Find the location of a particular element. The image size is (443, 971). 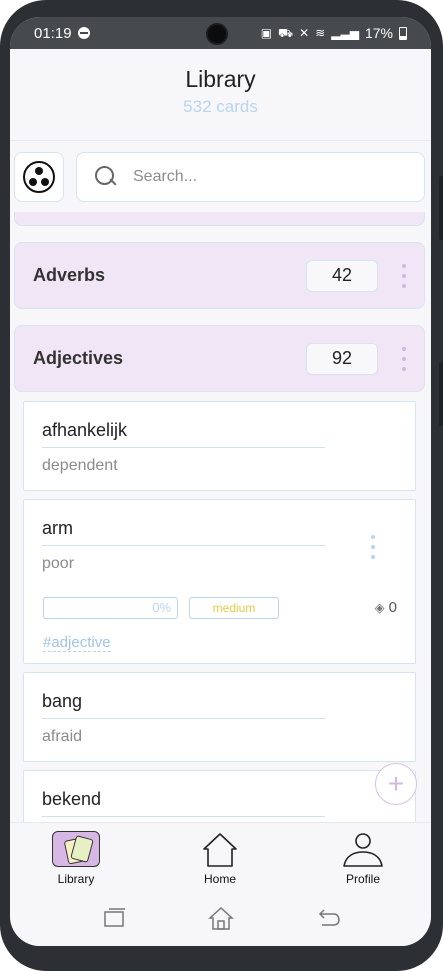

nav-label: Home is located at coordinates (219, 879).